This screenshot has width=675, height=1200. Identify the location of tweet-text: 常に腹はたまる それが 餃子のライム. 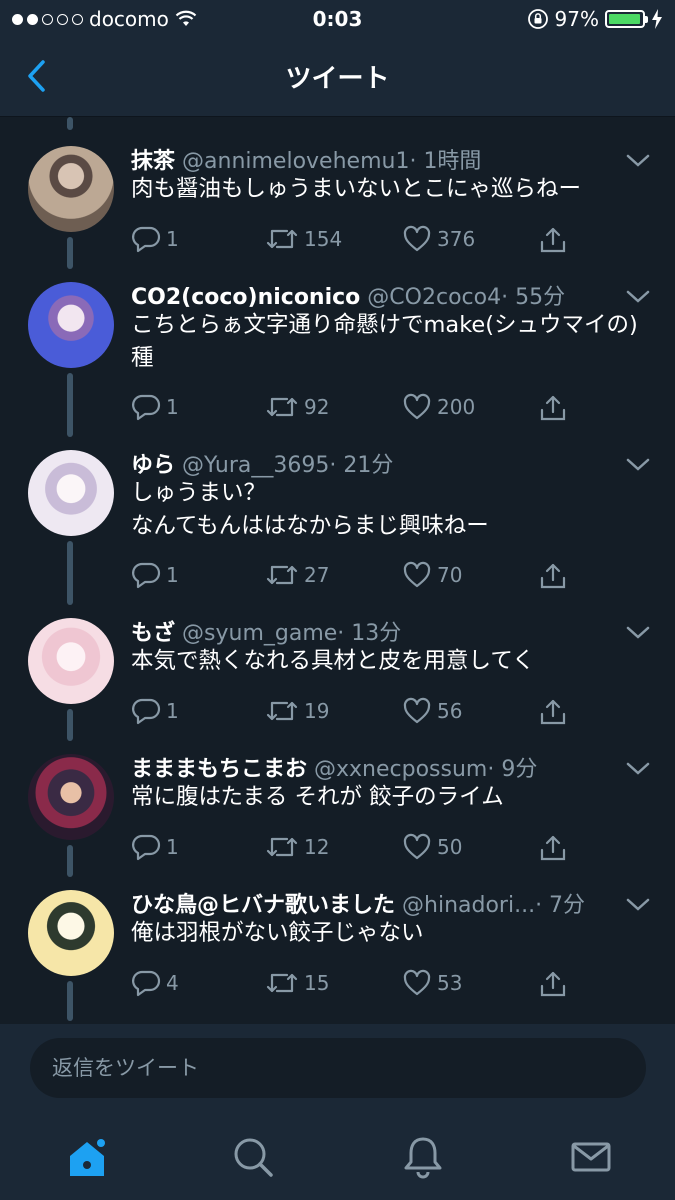
(317, 797).